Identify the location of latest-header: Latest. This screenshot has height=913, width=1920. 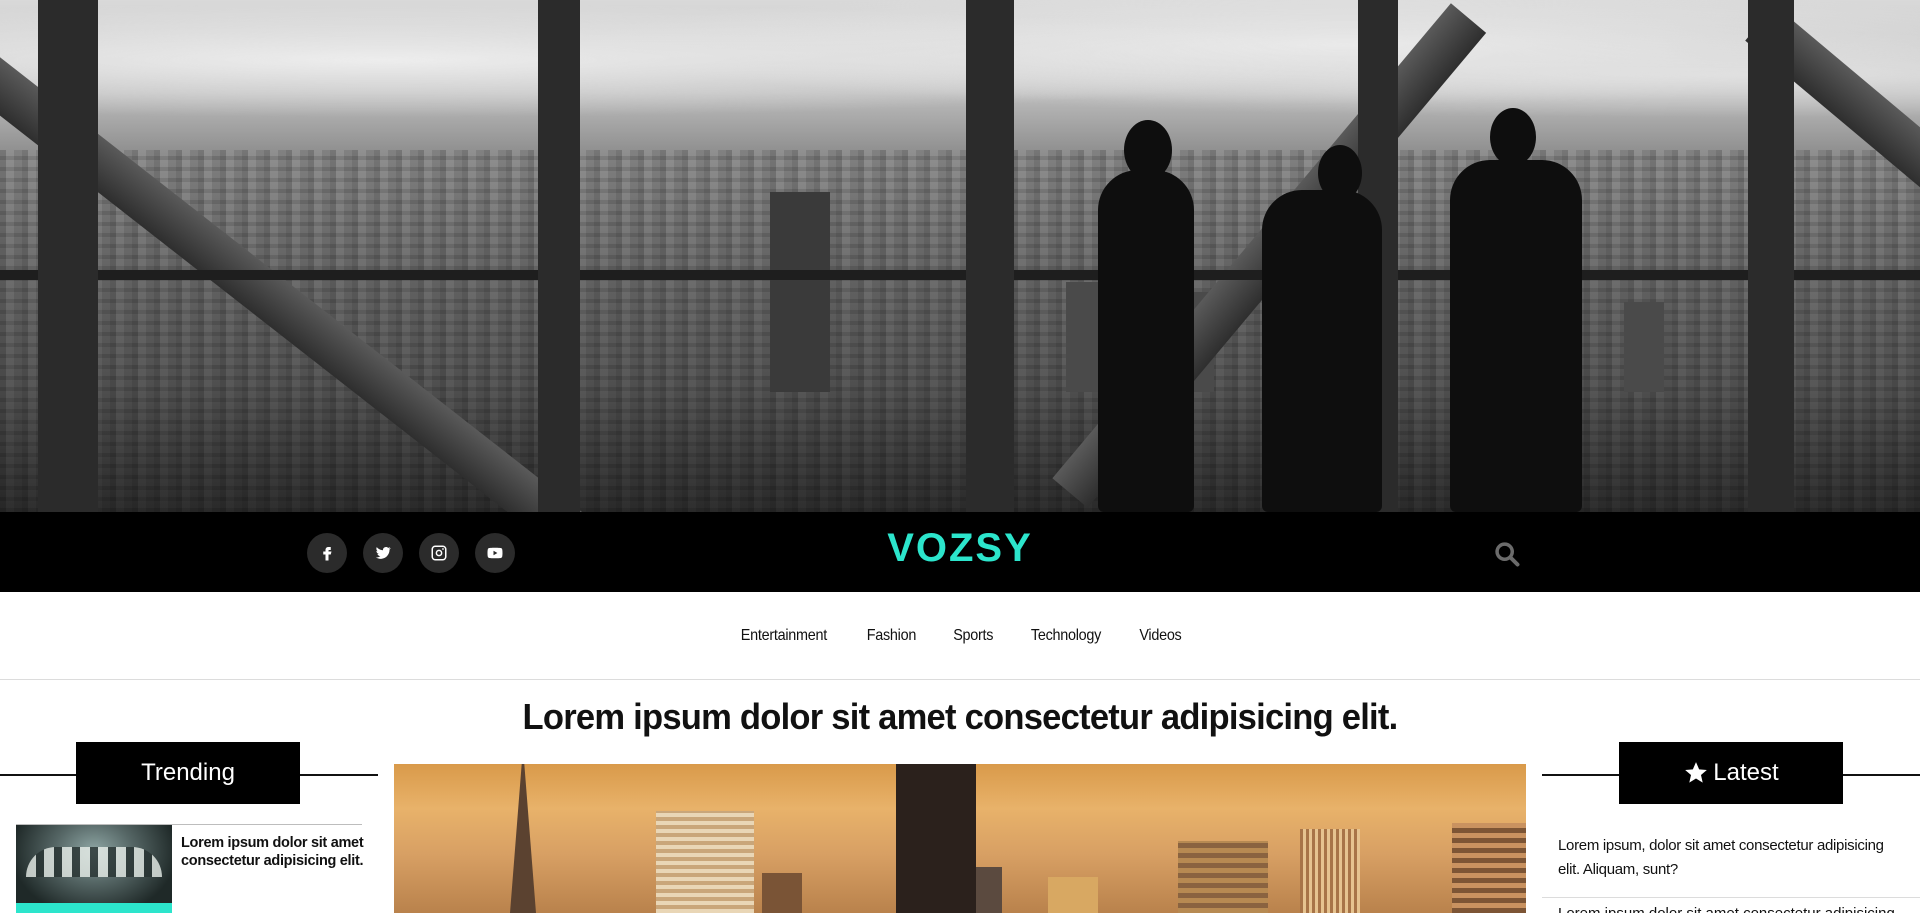
(1731, 773).